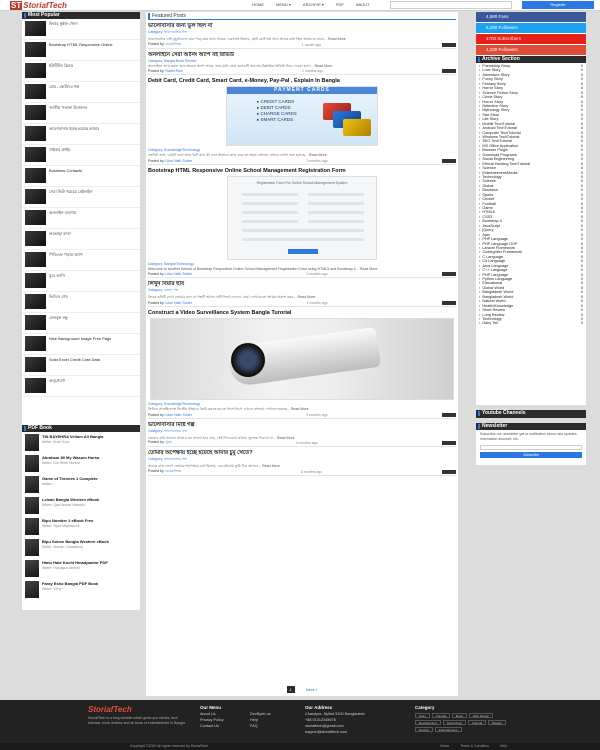  What do you see at coordinates (57, 386) in the screenshot?
I see `popular-post-title: অনুপ্রেরণা` at bounding box center [57, 386].